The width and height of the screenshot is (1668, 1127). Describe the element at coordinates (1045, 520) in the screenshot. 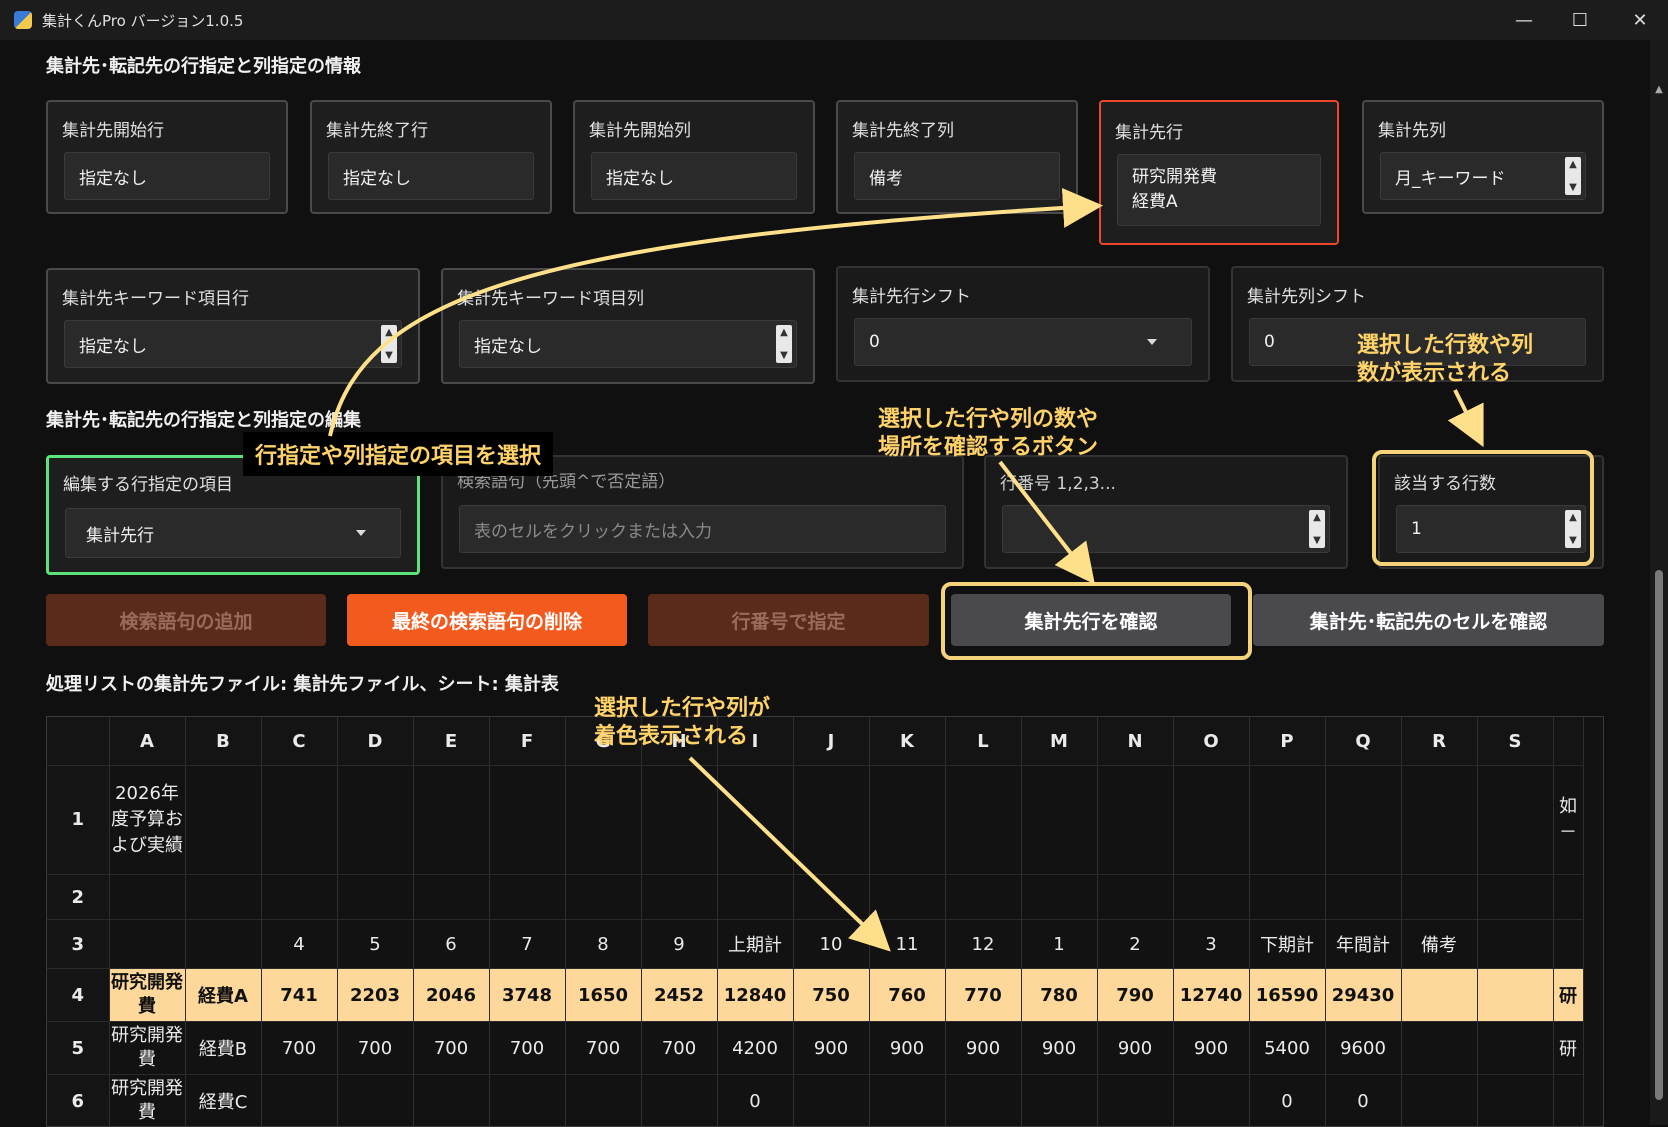

I see `arrow-to-confirm-button` at that location.